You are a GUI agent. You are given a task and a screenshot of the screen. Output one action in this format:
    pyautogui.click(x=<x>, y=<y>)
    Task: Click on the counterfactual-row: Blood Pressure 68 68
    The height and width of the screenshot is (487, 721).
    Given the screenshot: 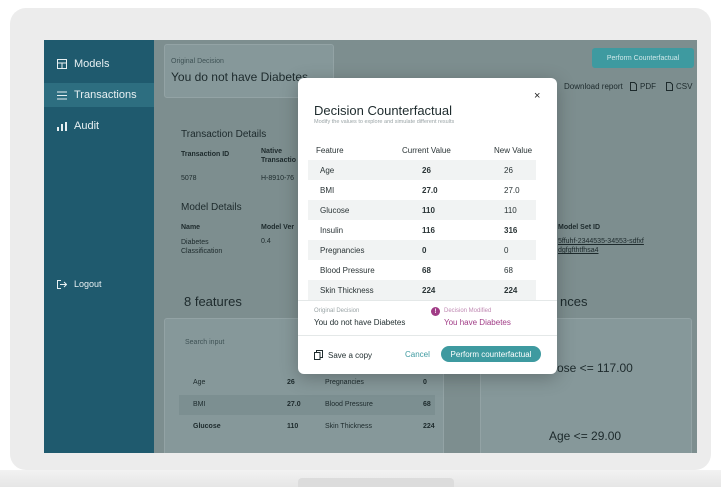 What is the action you would take?
    pyautogui.click(x=422, y=270)
    